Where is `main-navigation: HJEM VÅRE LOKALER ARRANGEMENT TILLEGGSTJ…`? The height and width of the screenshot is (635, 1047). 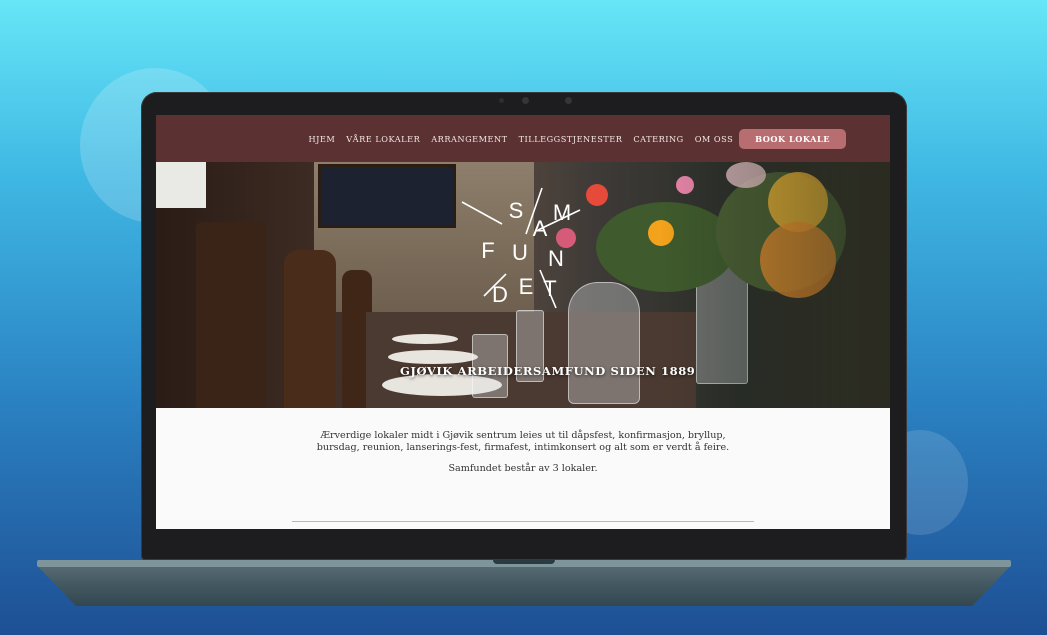 main-navigation: HJEM VÅRE LOKALER ARRANGEMENT TILLEGGSTJ… is located at coordinates (571, 139).